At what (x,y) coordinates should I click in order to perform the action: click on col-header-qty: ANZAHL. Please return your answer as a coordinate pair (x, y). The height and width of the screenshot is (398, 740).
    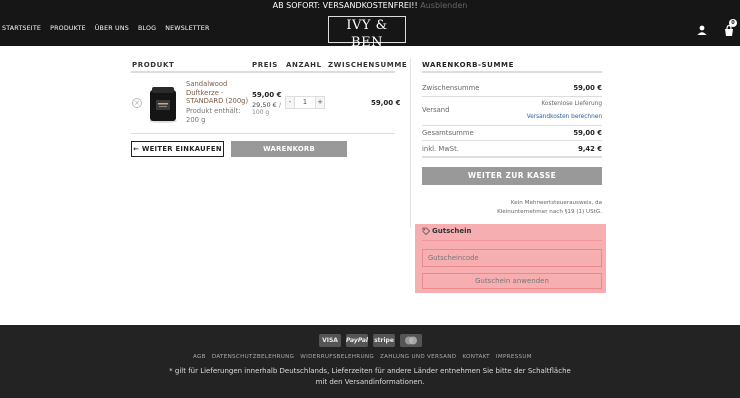
    Looking at the image, I should click on (304, 65).